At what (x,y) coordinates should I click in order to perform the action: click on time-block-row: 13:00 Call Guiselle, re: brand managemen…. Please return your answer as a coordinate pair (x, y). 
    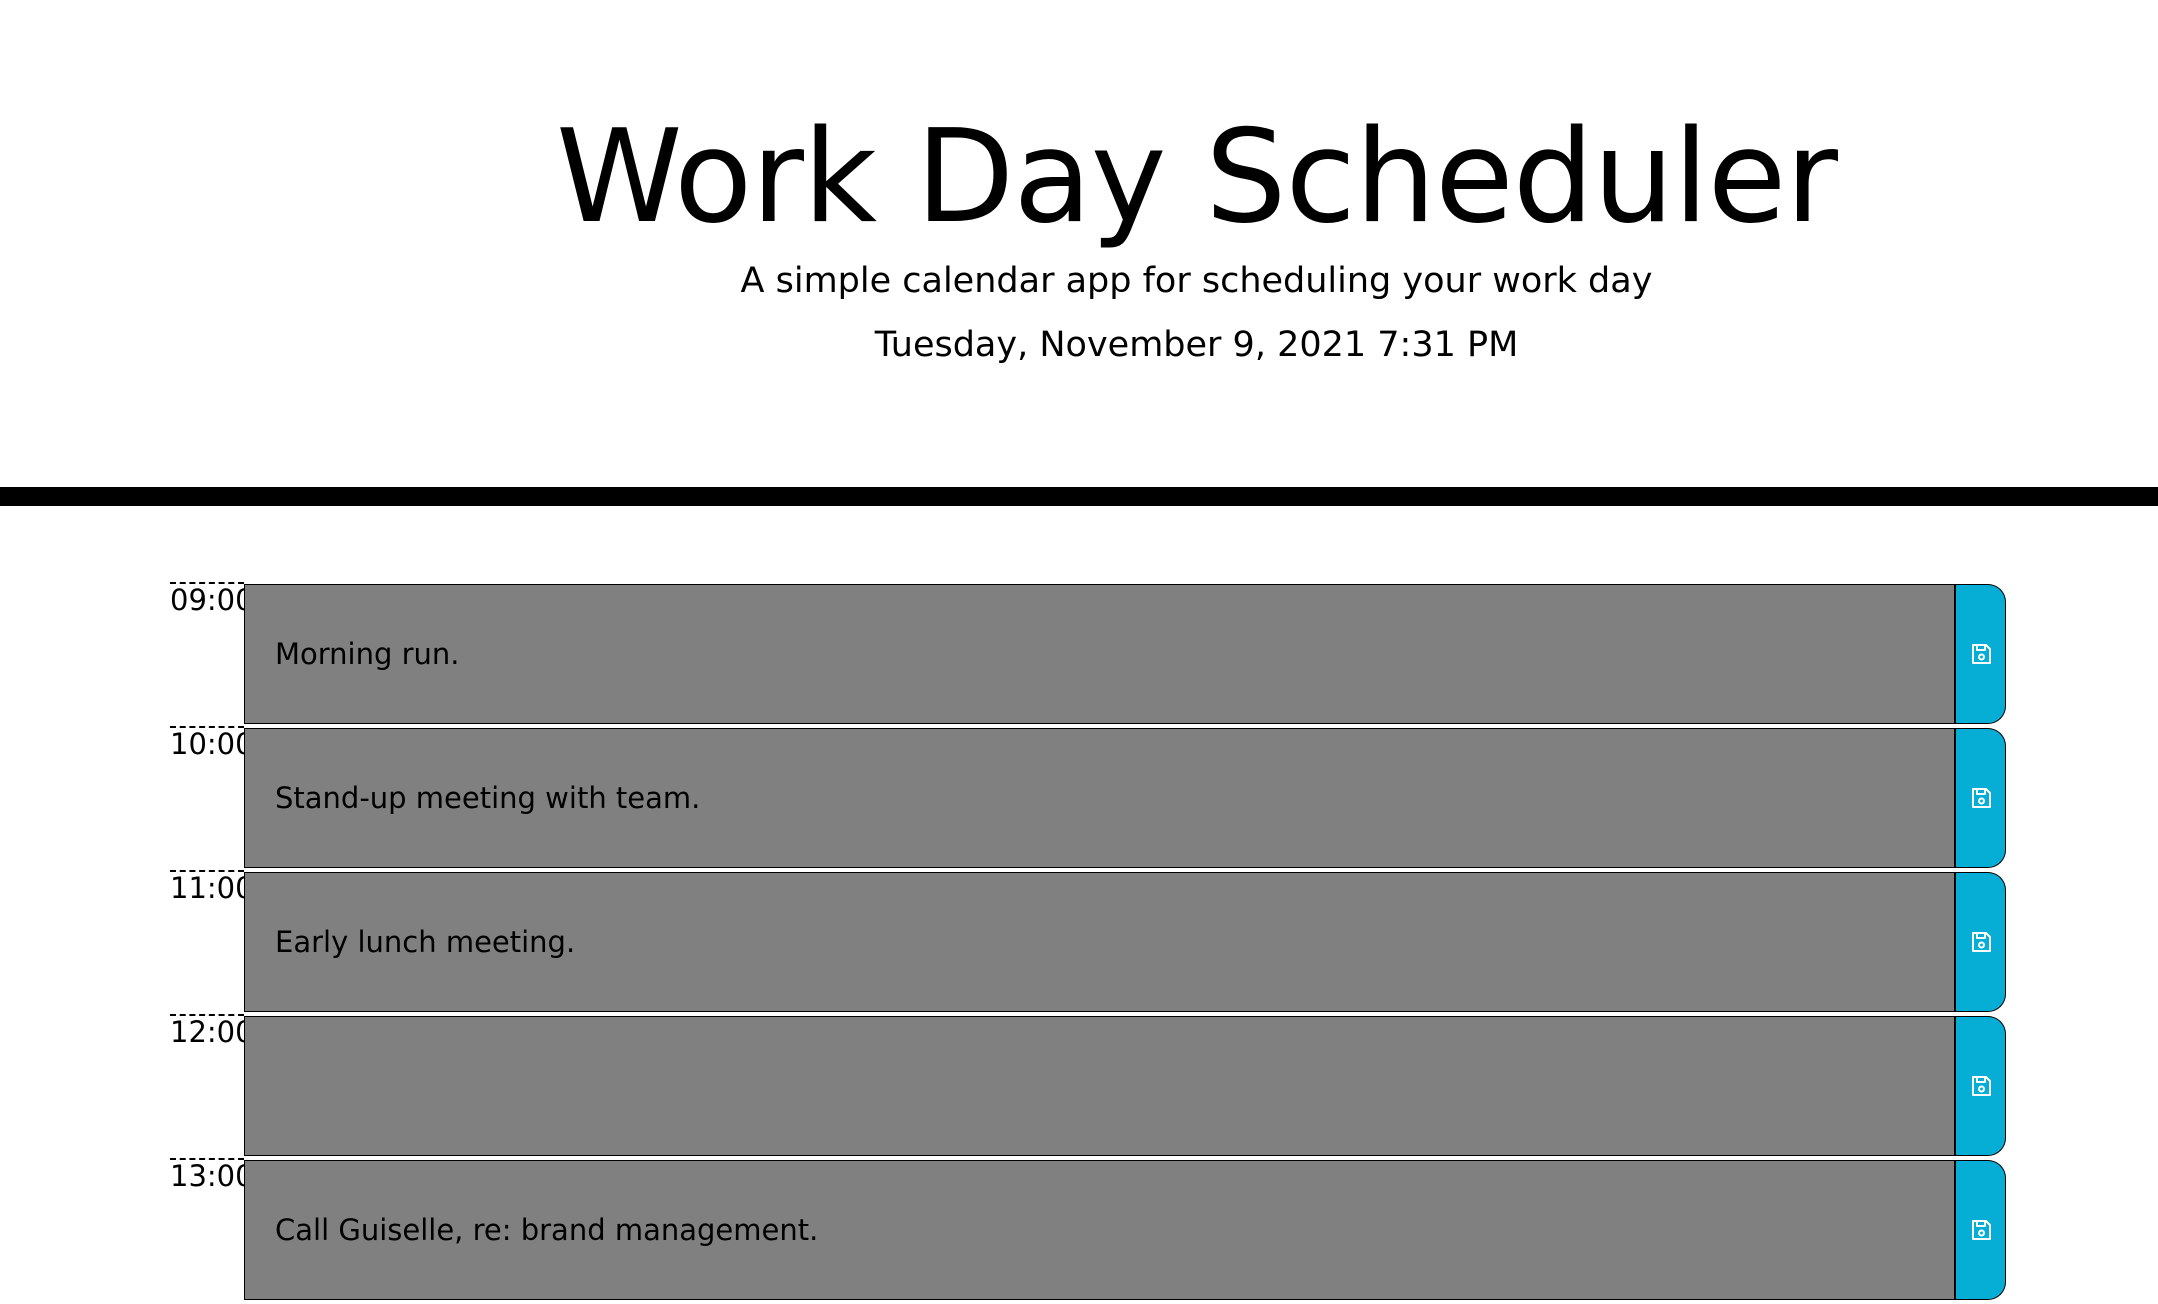
    Looking at the image, I should click on (1079, 1230).